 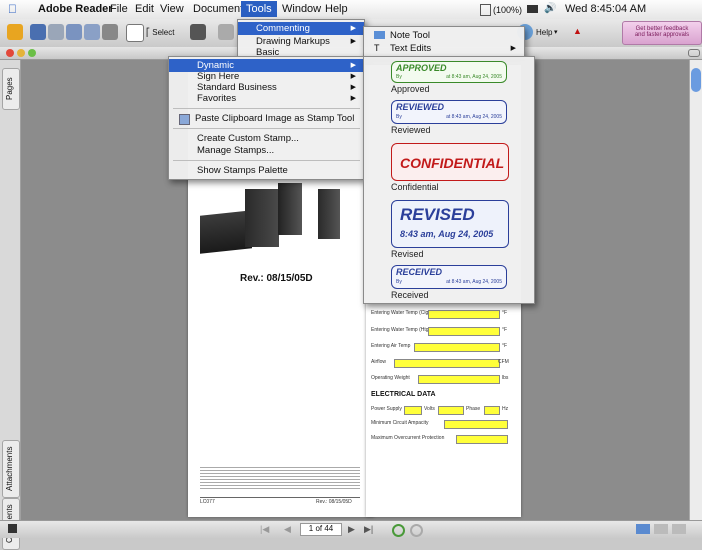 What do you see at coordinates (56, 32) in the screenshot?
I see `email-icon` at bounding box center [56, 32].